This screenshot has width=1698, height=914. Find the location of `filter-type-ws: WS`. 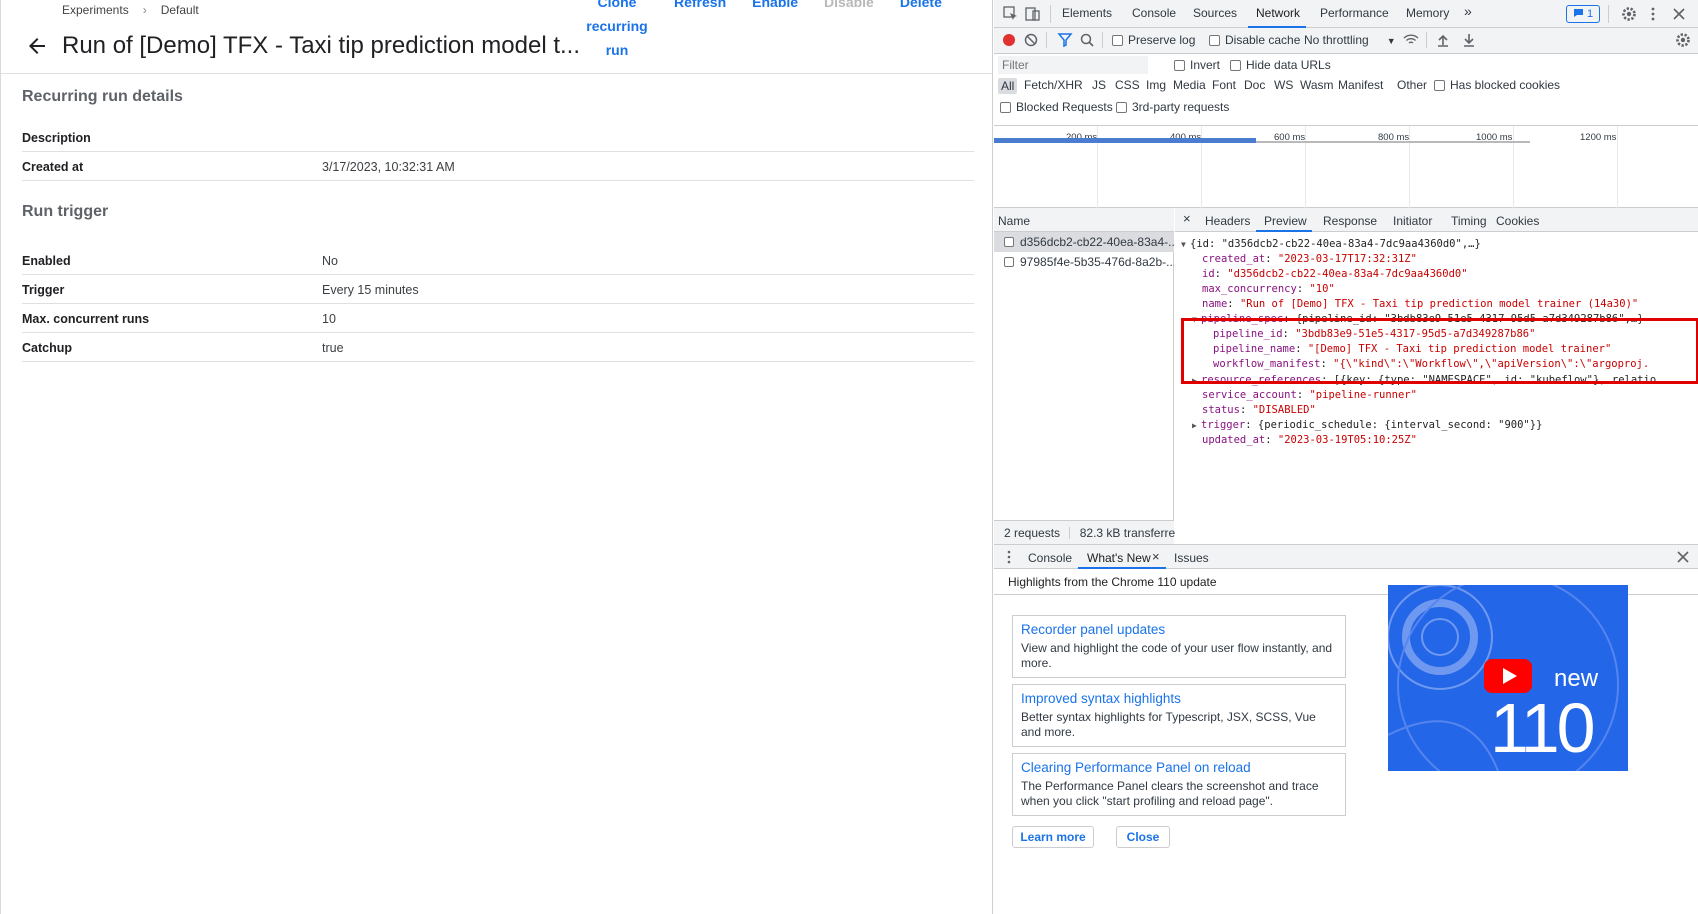

filter-type-ws: WS is located at coordinates (1283, 85).